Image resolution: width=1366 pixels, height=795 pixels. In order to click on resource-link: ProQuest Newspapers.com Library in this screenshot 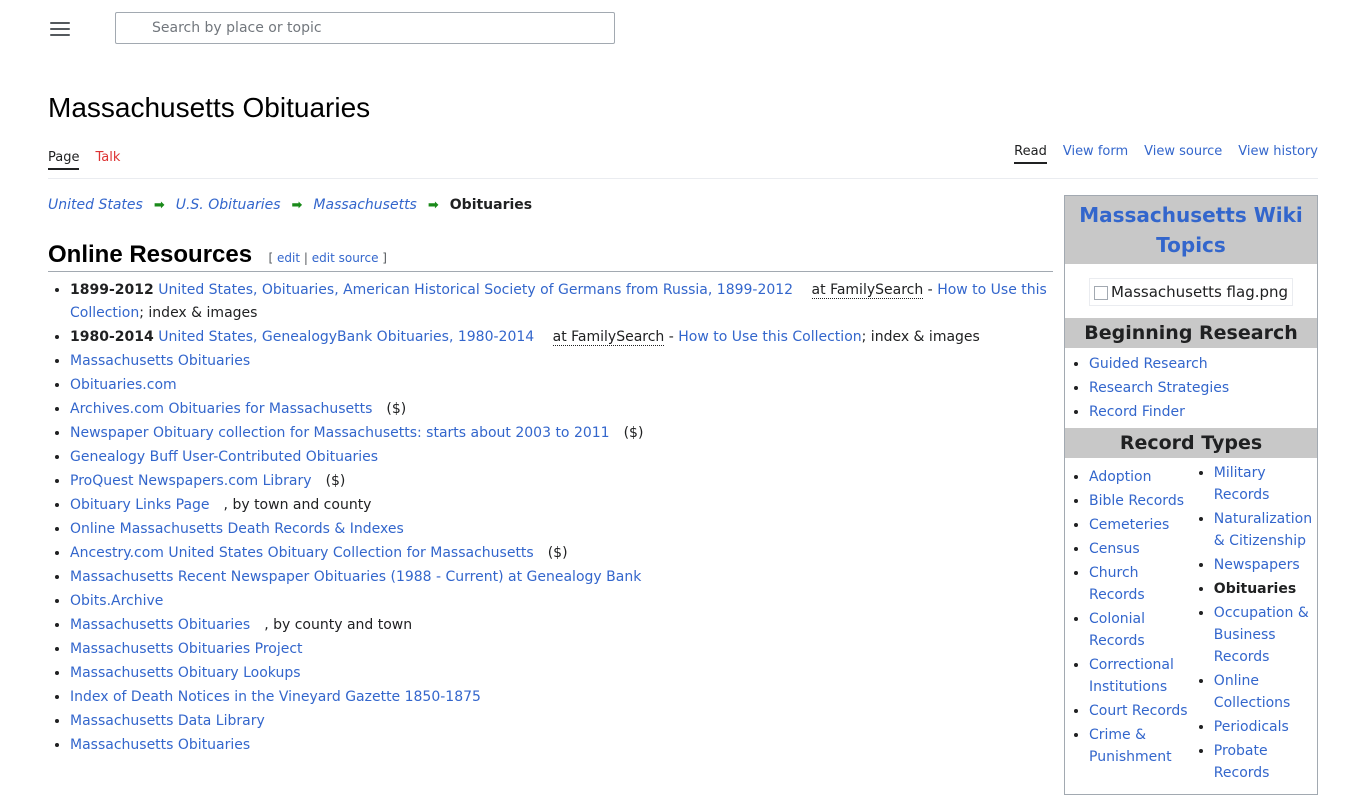, I will do `click(191, 481)`.